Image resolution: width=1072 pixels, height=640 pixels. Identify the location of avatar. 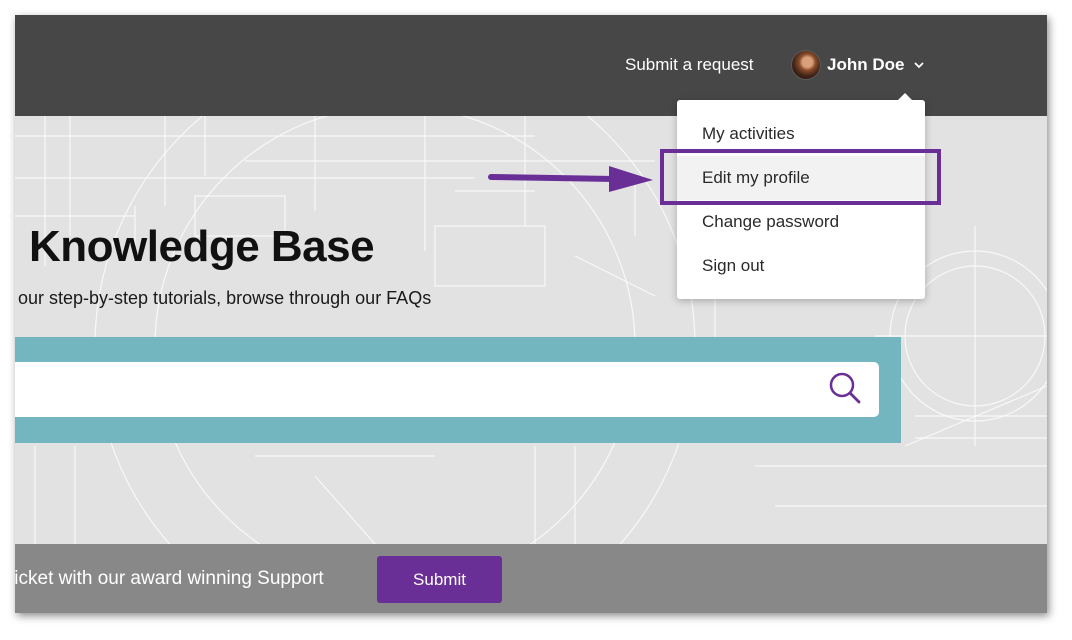
(806, 65).